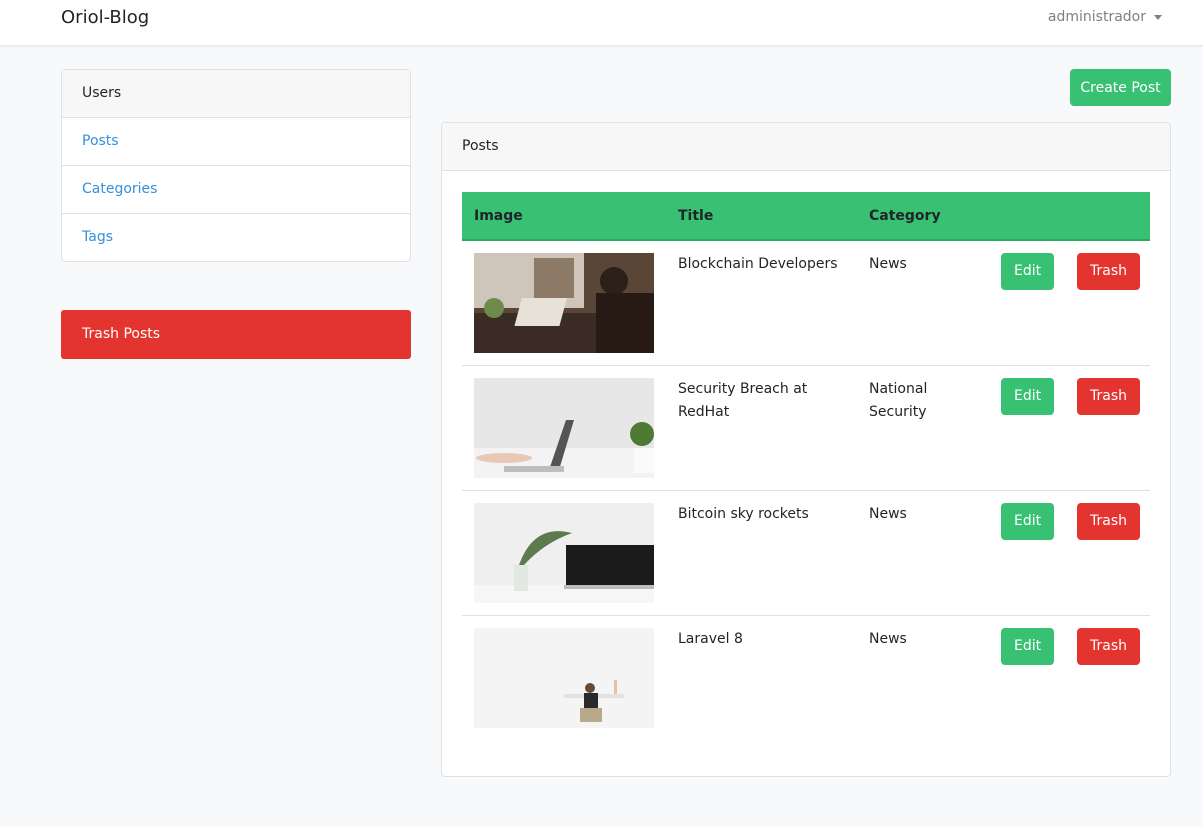 This screenshot has width=1203, height=827. I want to click on top-navbar: Oriol-Blog administrador, so click(601, 22).